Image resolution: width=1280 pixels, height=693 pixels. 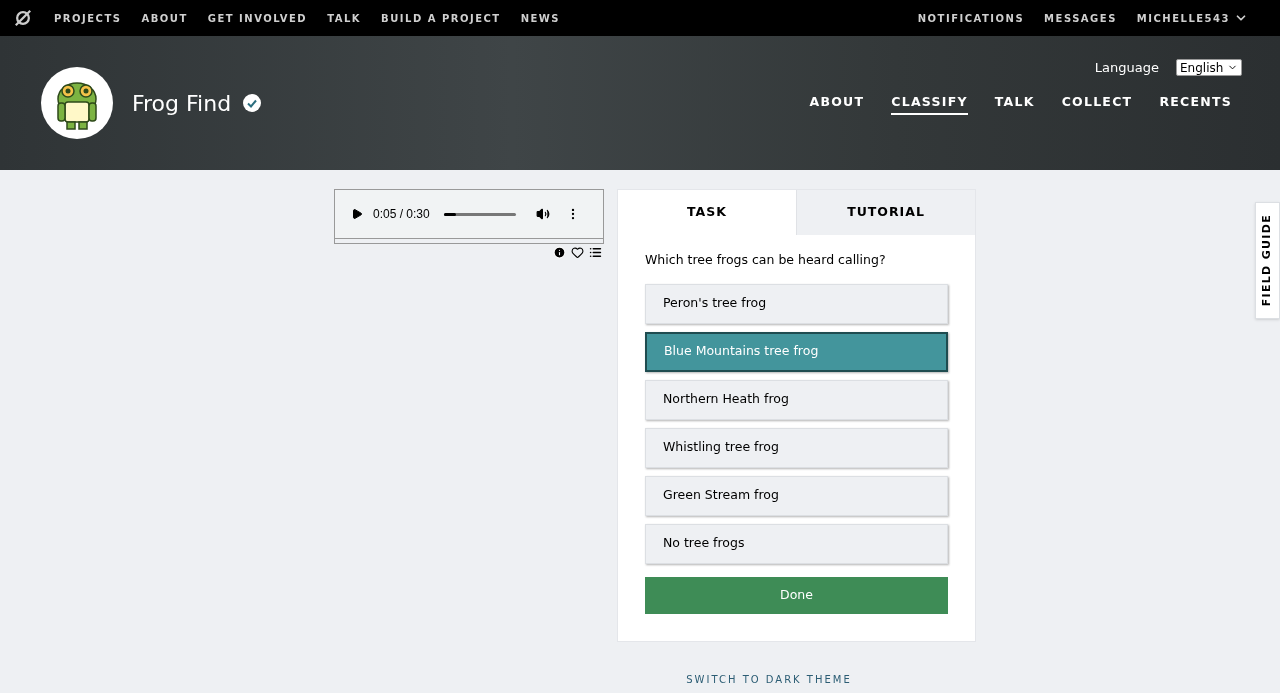 I want to click on audio-player: 0:05 / 0:30, so click(x=469, y=214).